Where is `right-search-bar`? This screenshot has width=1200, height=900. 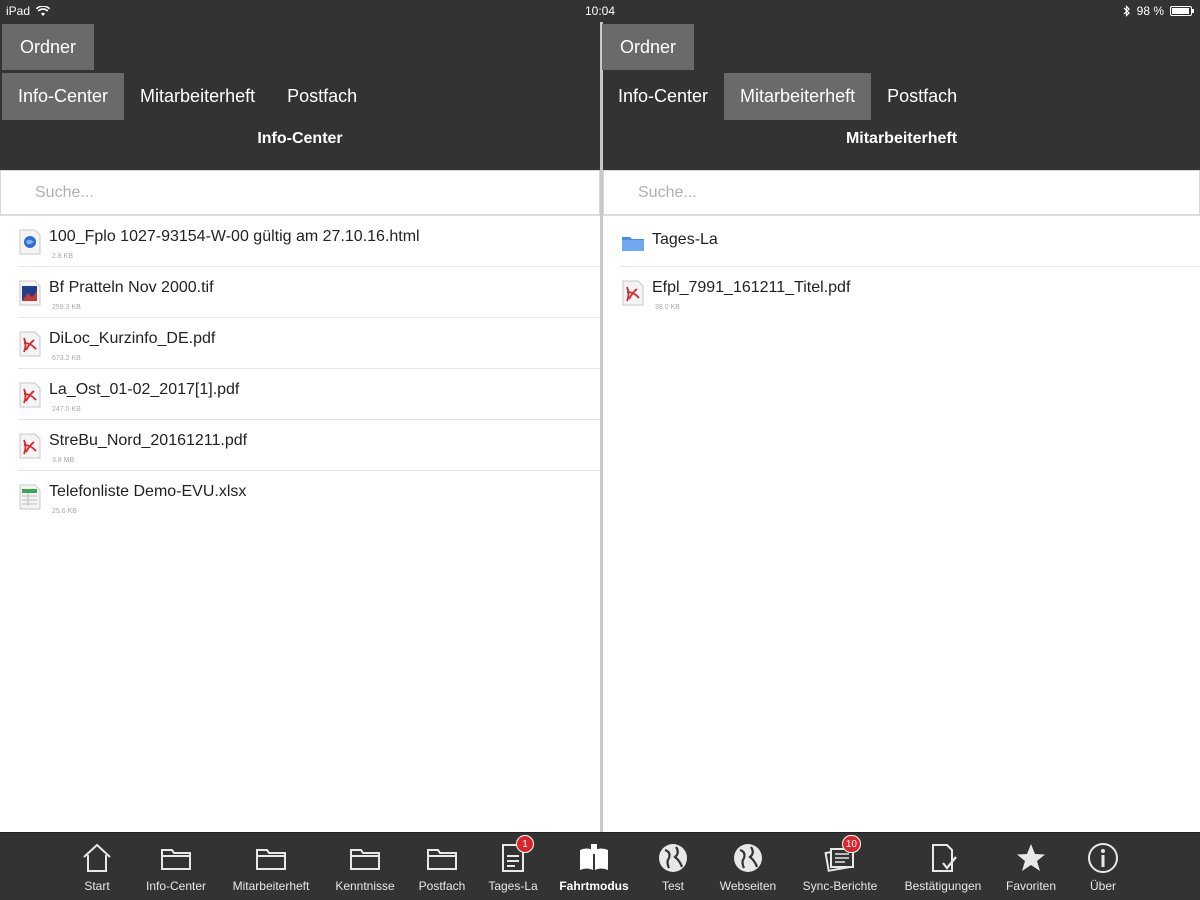 right-search-bar is located at coordinates (901, 193).